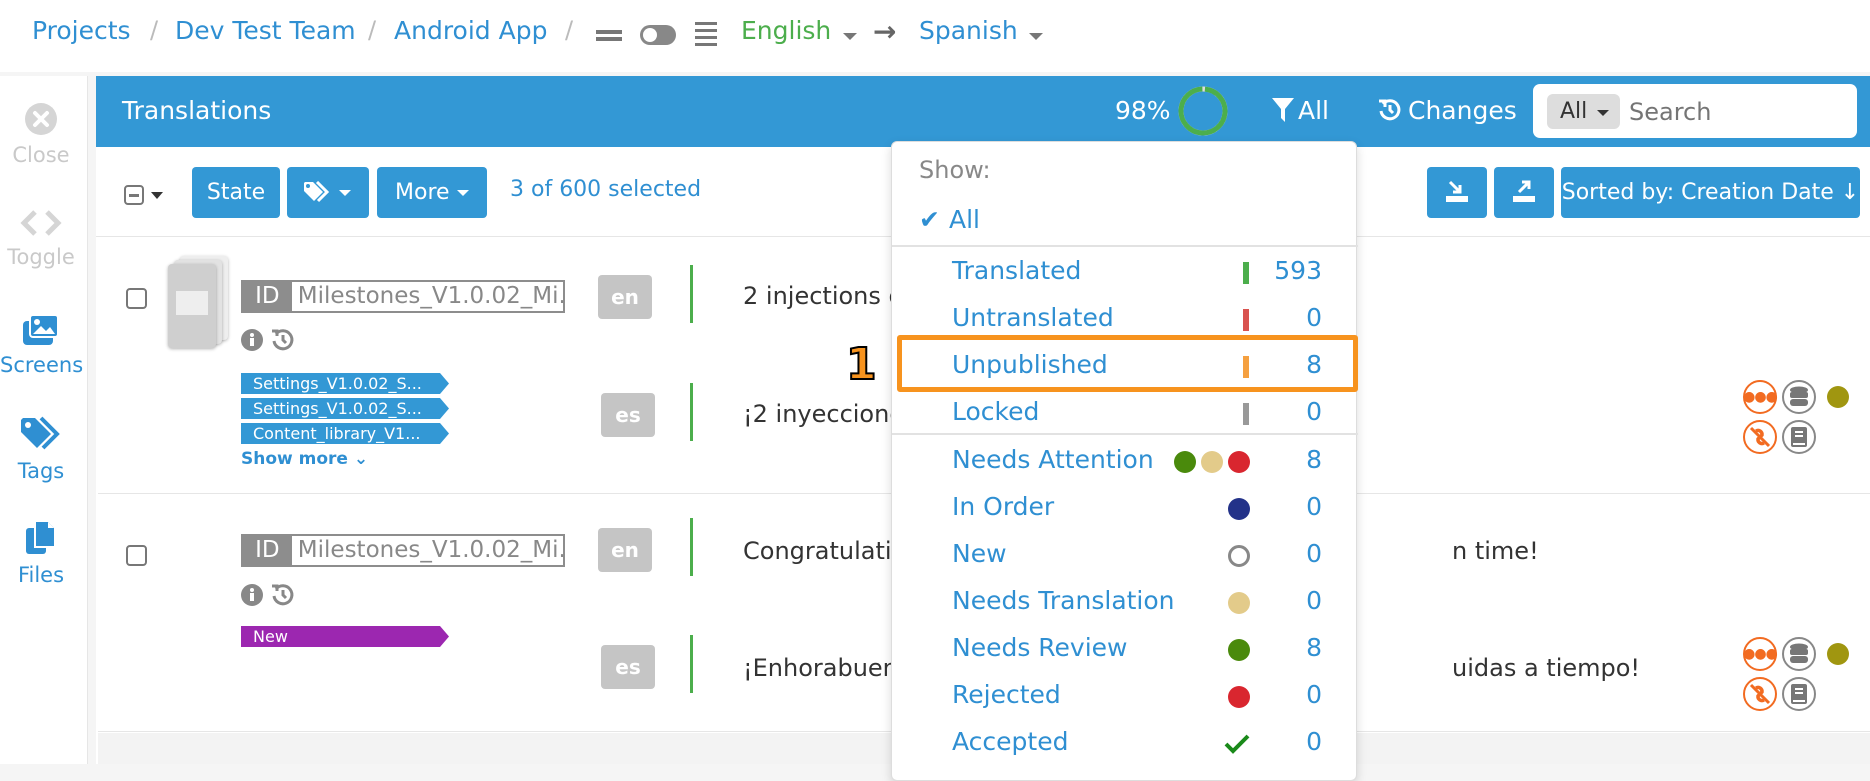 This screenshot has width=1870, height=781. I want to click on breadcrumb-projects: Projects, so click(81, 30).